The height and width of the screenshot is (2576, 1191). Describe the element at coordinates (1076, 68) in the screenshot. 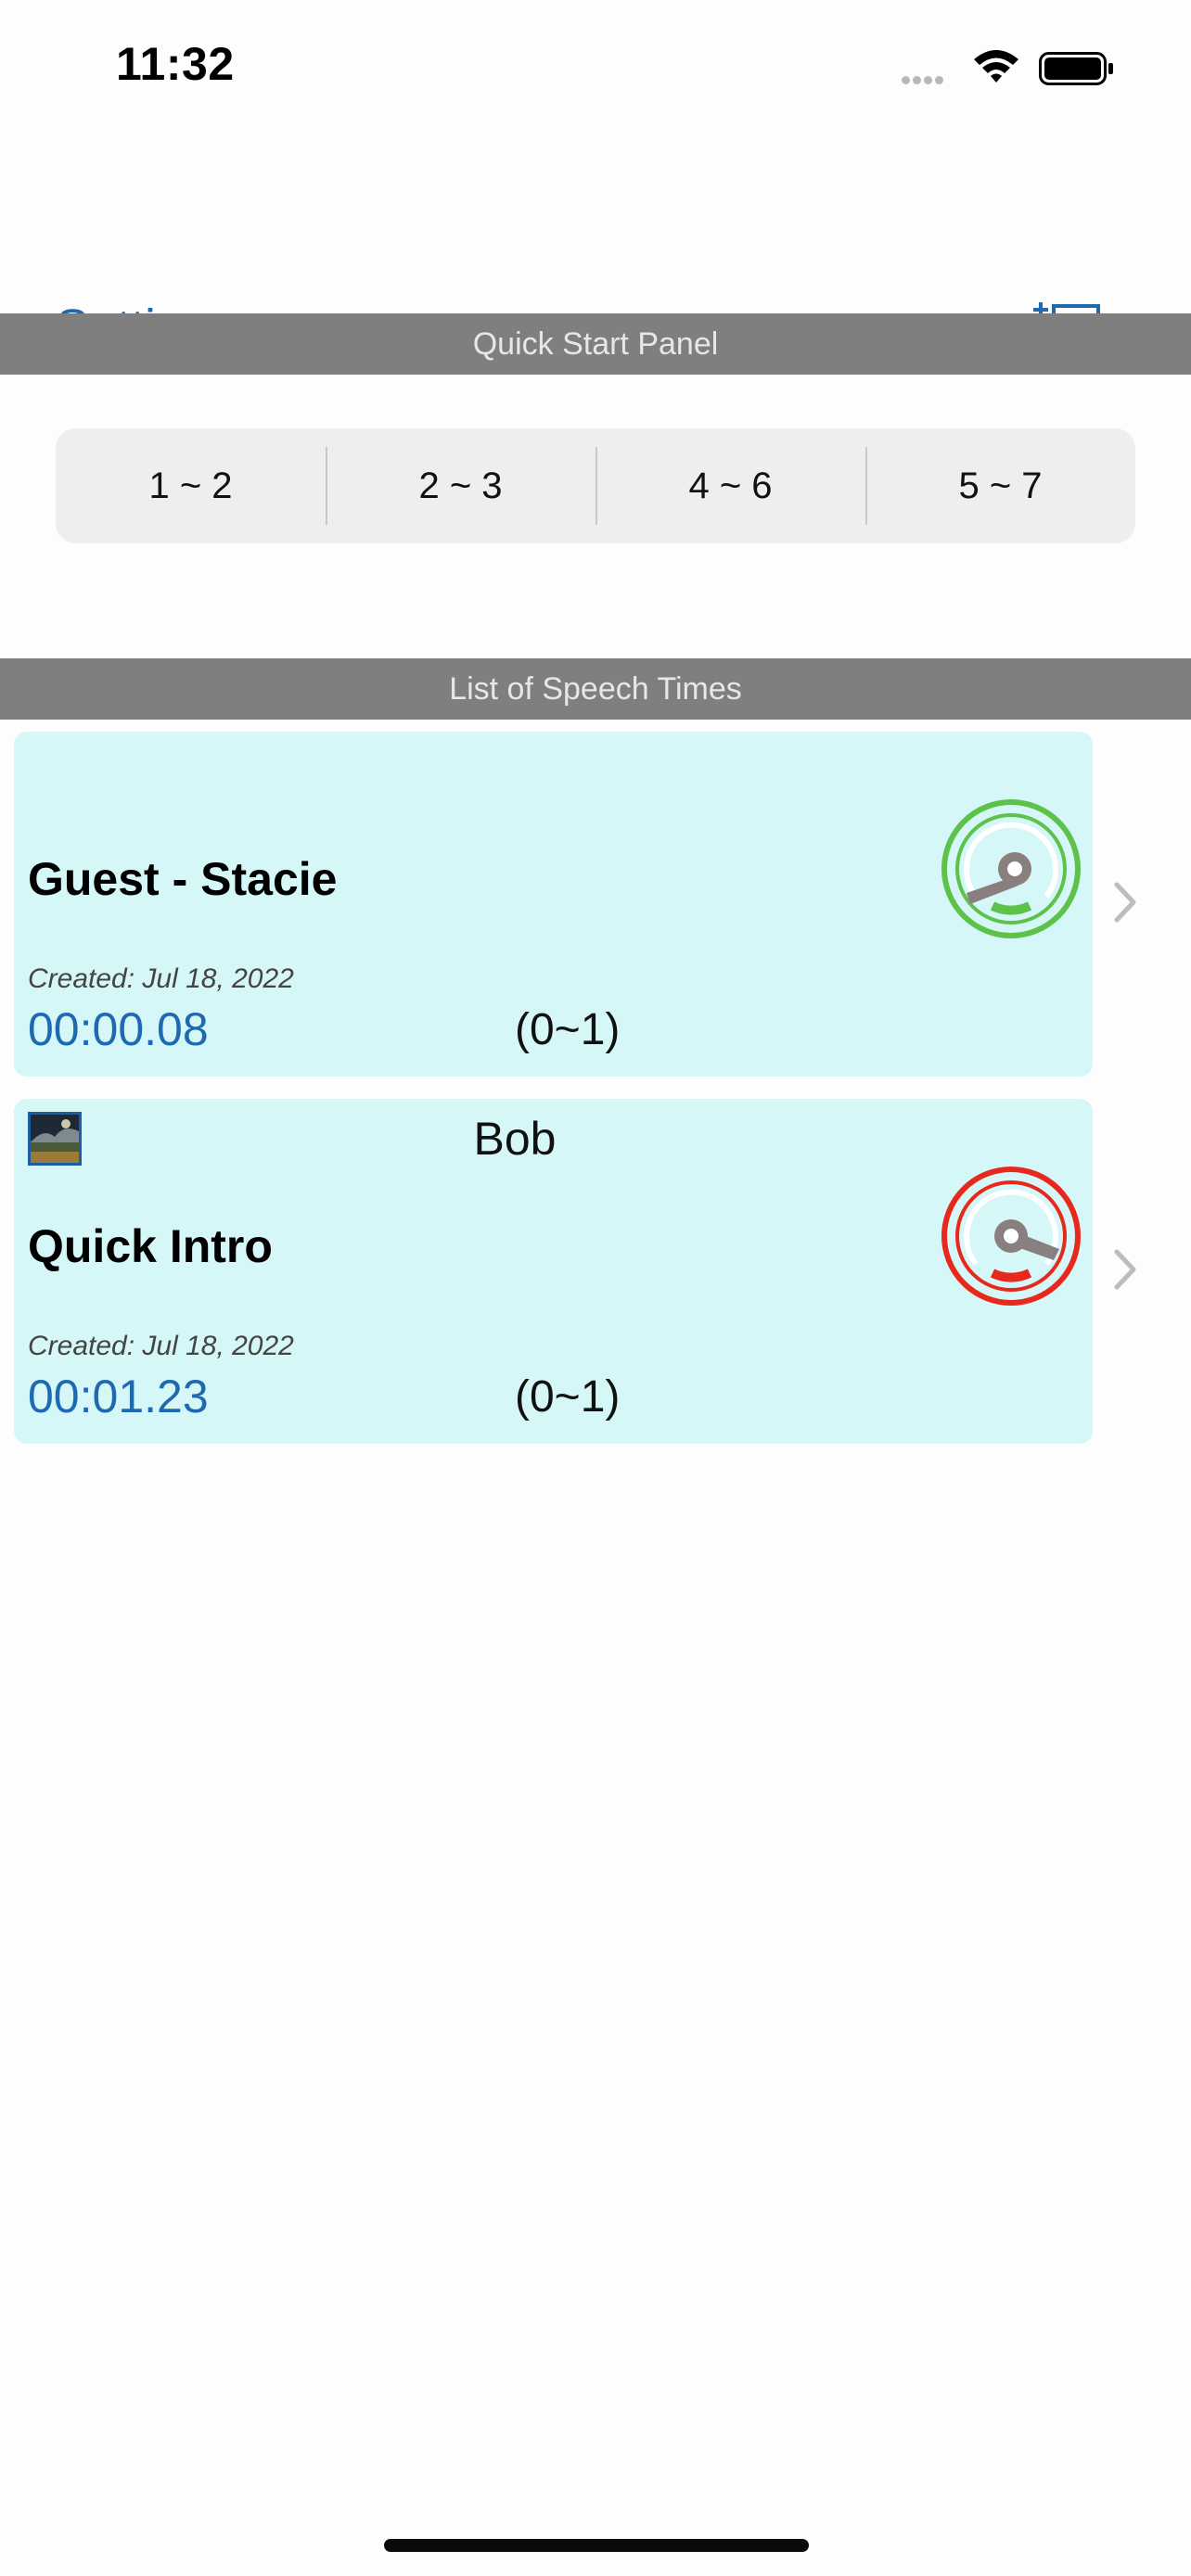

I see `battery-icon` at that location.